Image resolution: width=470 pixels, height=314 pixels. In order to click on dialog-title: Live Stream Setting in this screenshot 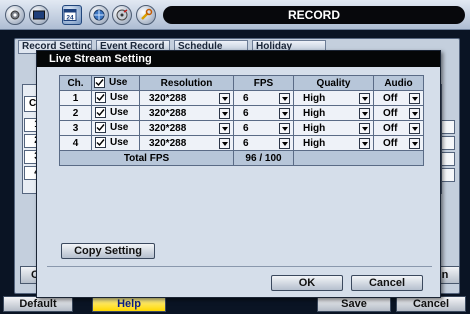, I will do `click(238, 59)`.